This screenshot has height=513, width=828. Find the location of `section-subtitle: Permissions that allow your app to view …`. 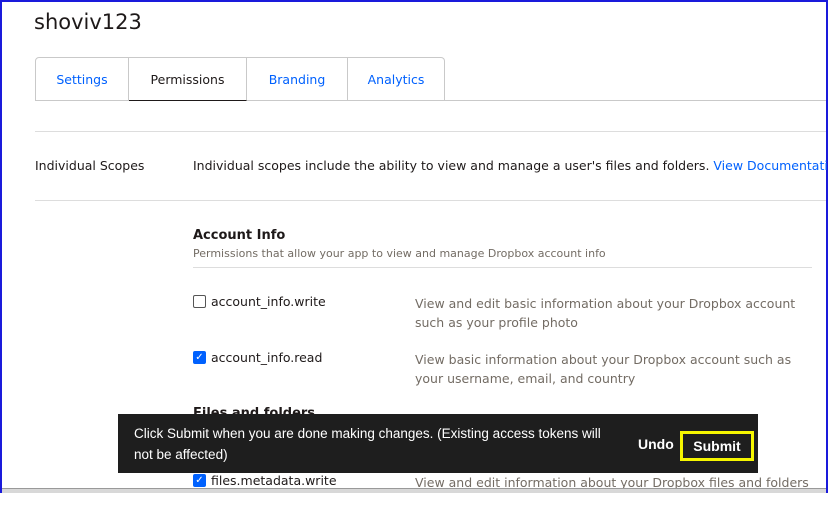

section-subtitle: Permissions that allow your app to view … is located at coordinates (399, 253).